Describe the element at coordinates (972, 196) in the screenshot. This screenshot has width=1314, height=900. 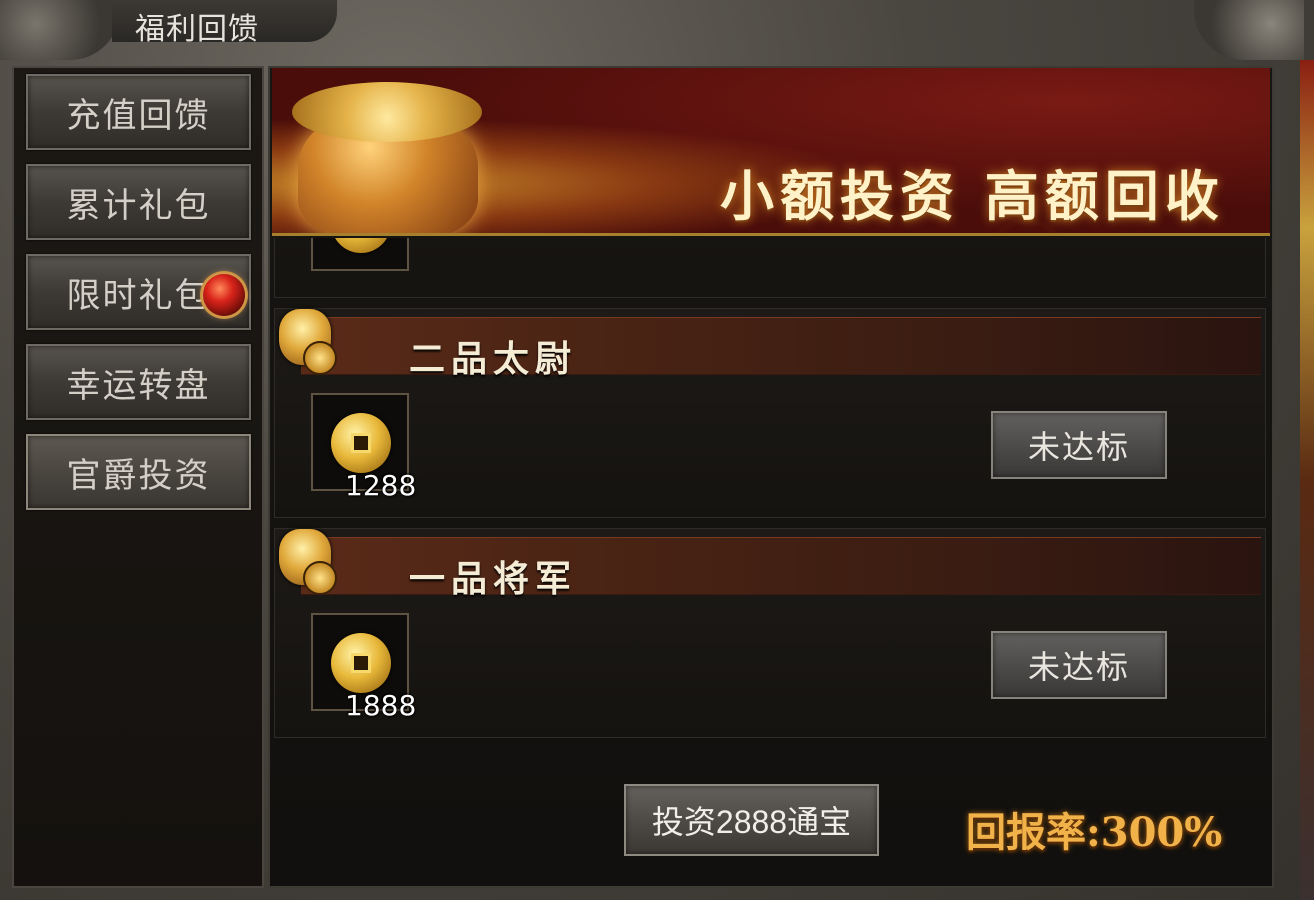
I see `banner-slogan: 小额投资 高额回收` at that location.